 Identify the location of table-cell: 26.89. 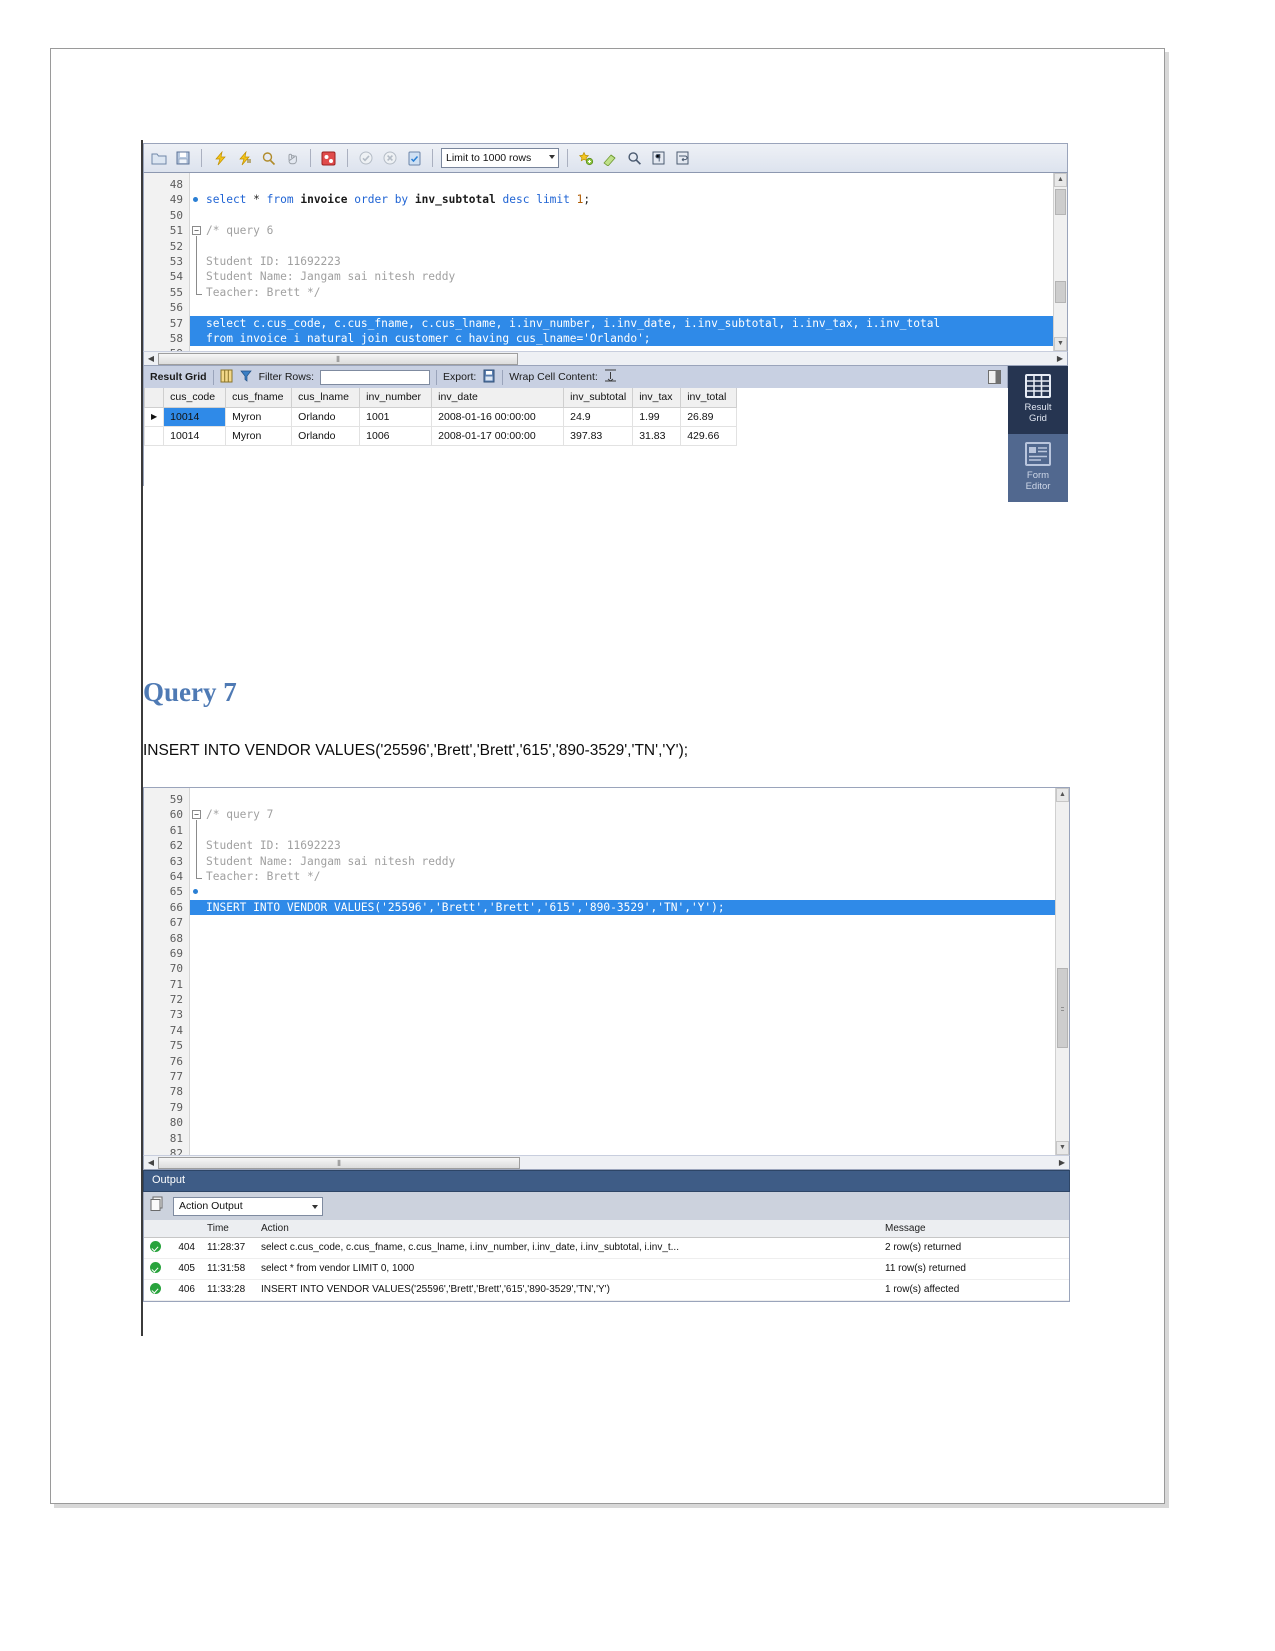
(709, 416).